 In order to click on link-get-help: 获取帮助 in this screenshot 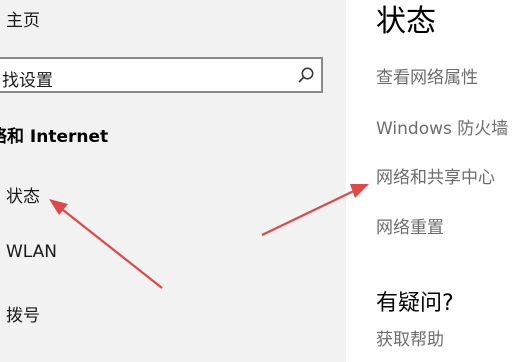, I will do `click(410, 337)`.